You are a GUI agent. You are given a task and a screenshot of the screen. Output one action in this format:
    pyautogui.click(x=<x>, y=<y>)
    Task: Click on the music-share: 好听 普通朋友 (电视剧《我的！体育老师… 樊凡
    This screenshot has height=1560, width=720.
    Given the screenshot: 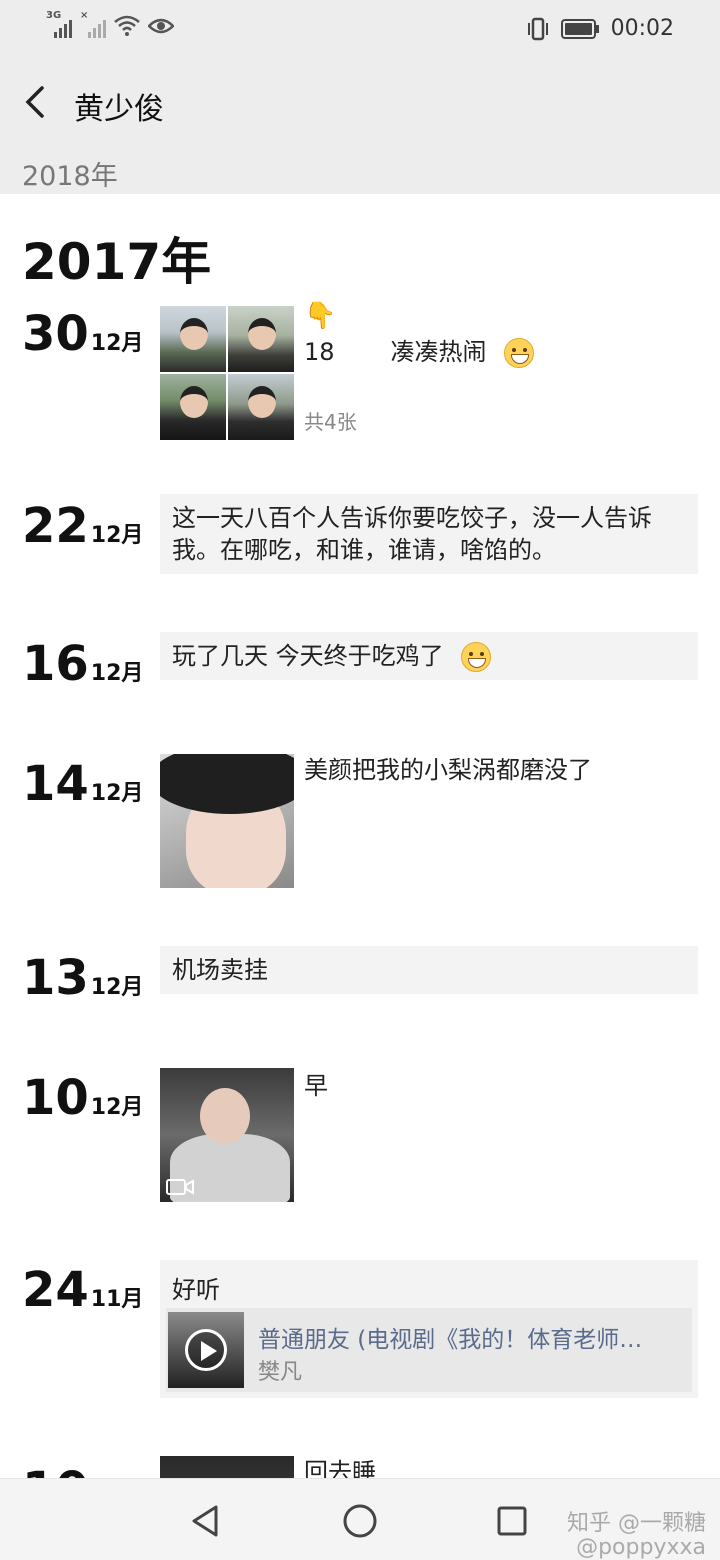 What is the action you would take?
    pyautogui.click(x=429, y=1329)
    